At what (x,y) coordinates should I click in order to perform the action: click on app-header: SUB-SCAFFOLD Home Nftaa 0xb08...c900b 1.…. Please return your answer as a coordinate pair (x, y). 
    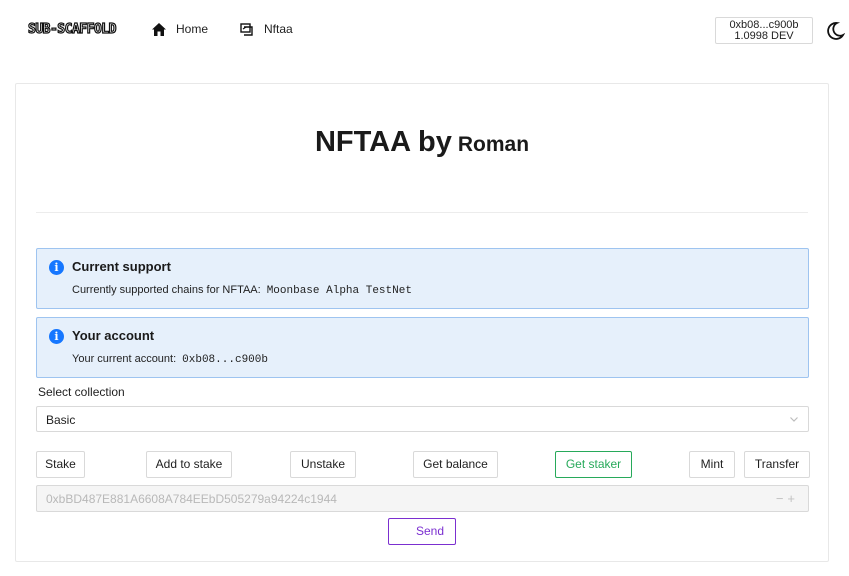
    Looking at the image, I should click on (424, 31).